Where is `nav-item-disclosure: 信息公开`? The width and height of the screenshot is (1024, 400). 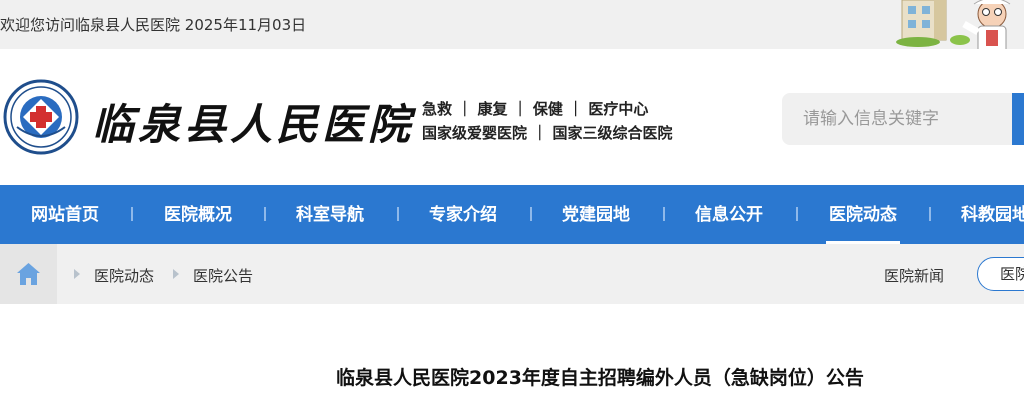 nav-item-disclosure: 信息公开 is located at coordinates (729, 214).